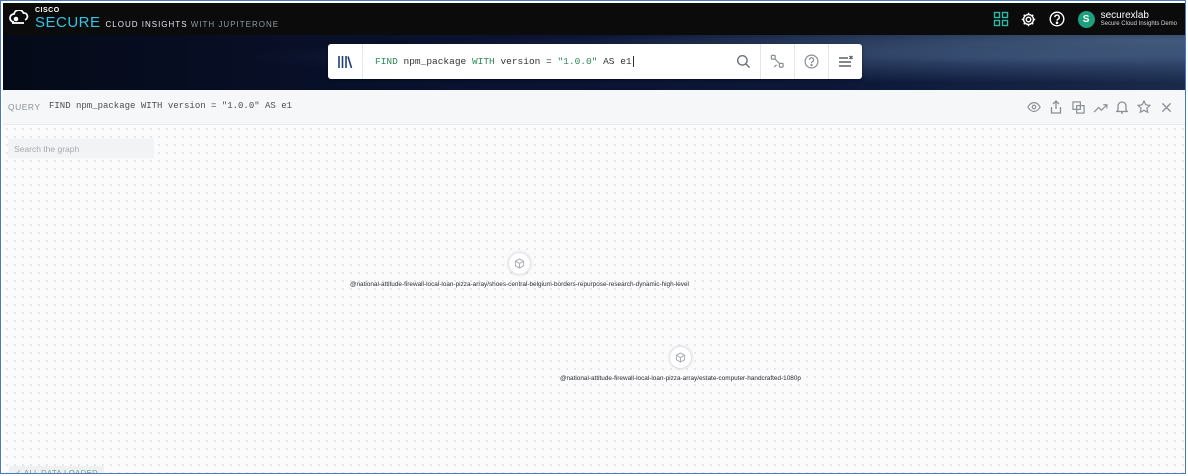 The height and width of the screenshot is (476, 1188). What do you see at coordinates (47, 10) in the screenshot?
I see `brand-cisco: CISCO` at bounding box center [47, 10].